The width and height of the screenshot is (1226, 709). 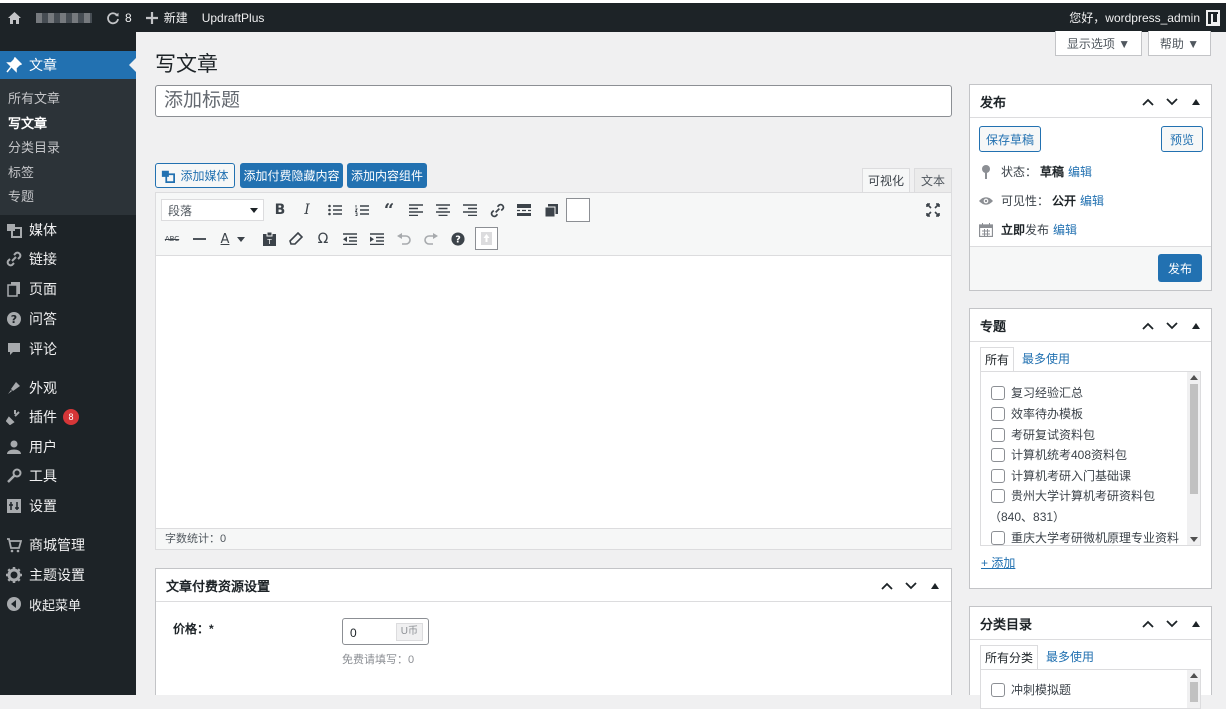 I want to click on add-media-button: 添加媒体, so click(x=195, y=175).